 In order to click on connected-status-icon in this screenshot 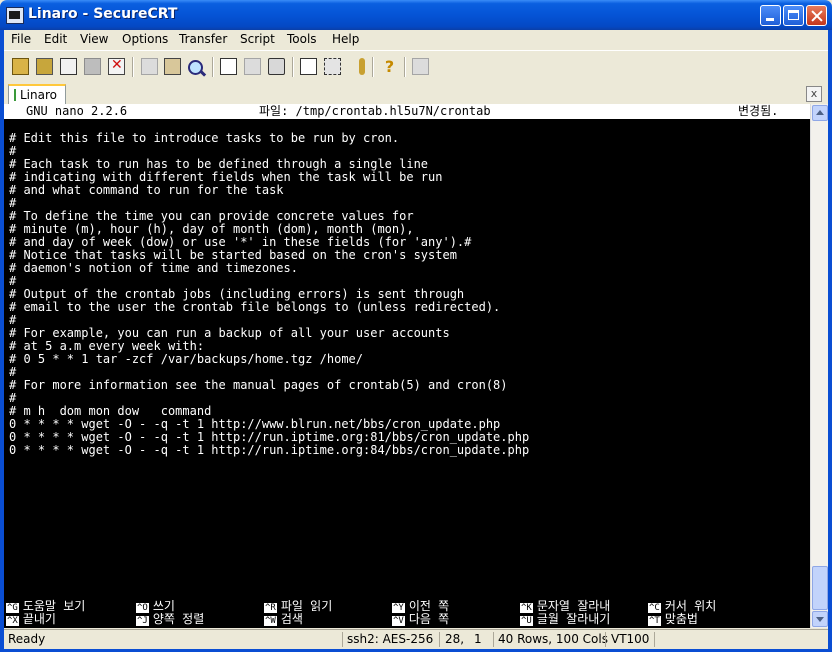, I will do `click(15, 95)`.